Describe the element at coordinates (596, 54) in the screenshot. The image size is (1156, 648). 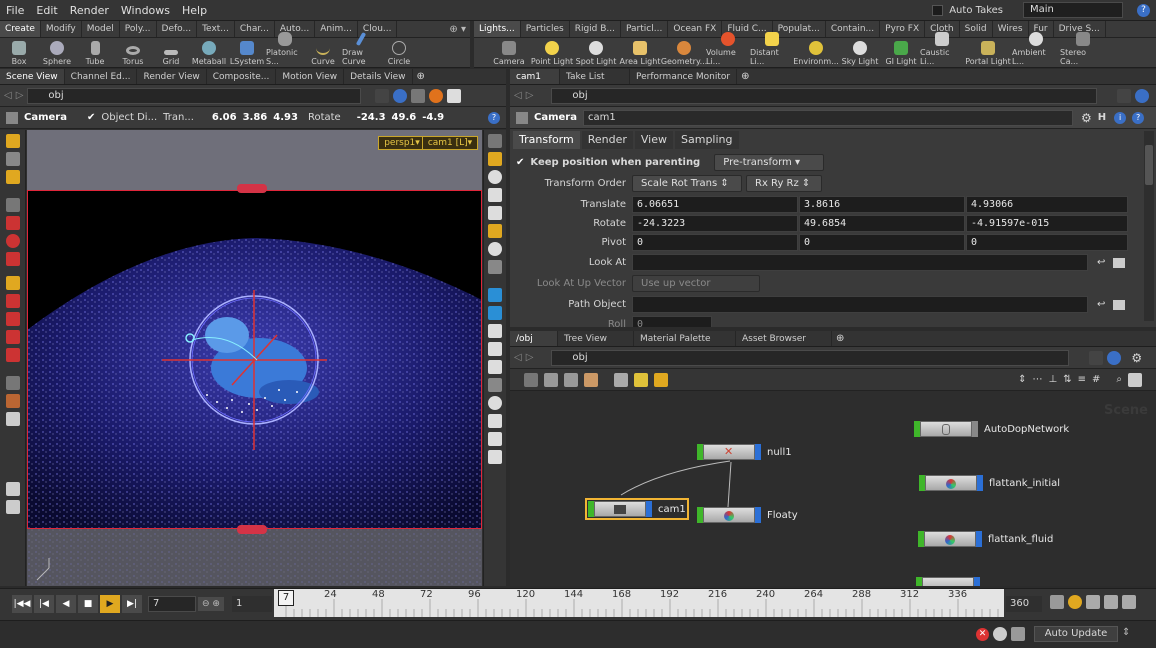
I see `tool-spot-light: Spot Light` at that location.